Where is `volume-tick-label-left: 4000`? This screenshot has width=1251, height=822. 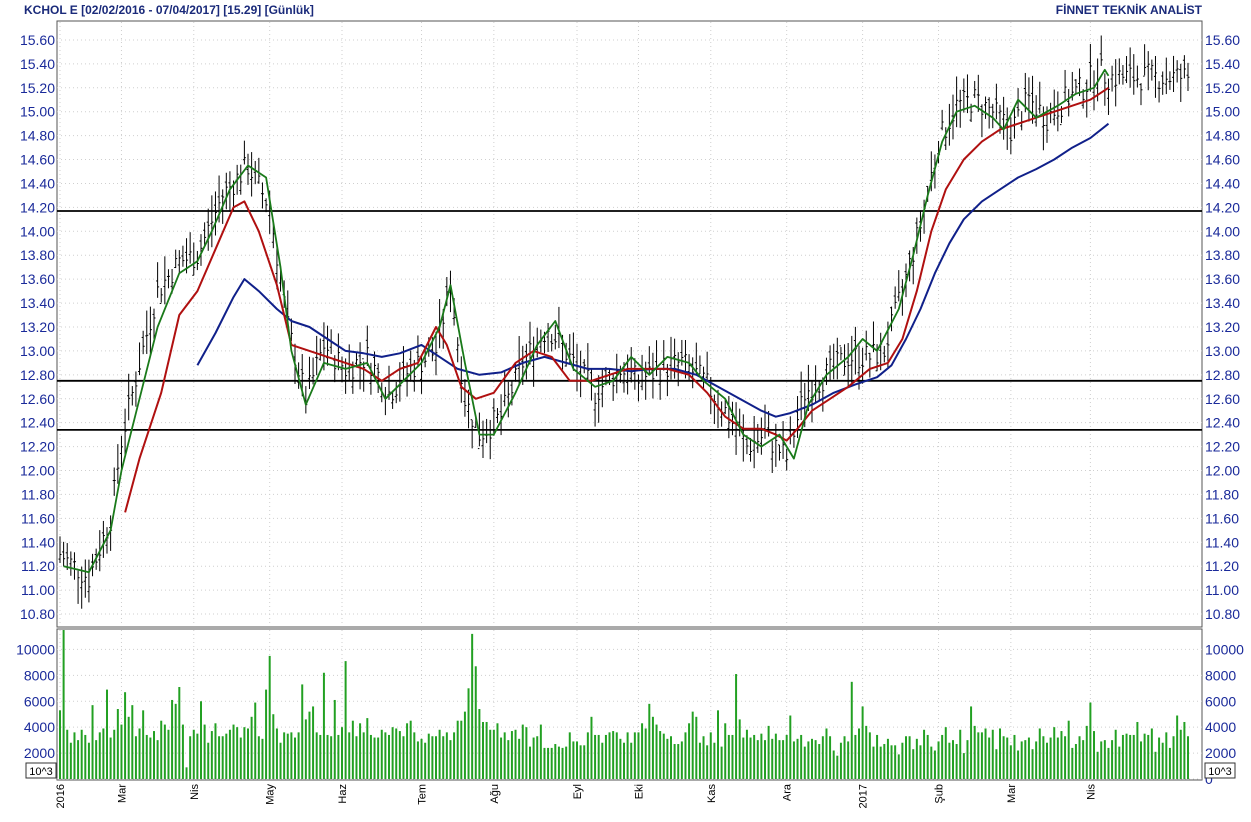
volume-tick-label-left: 4000 is located at coordinates (39, 727).